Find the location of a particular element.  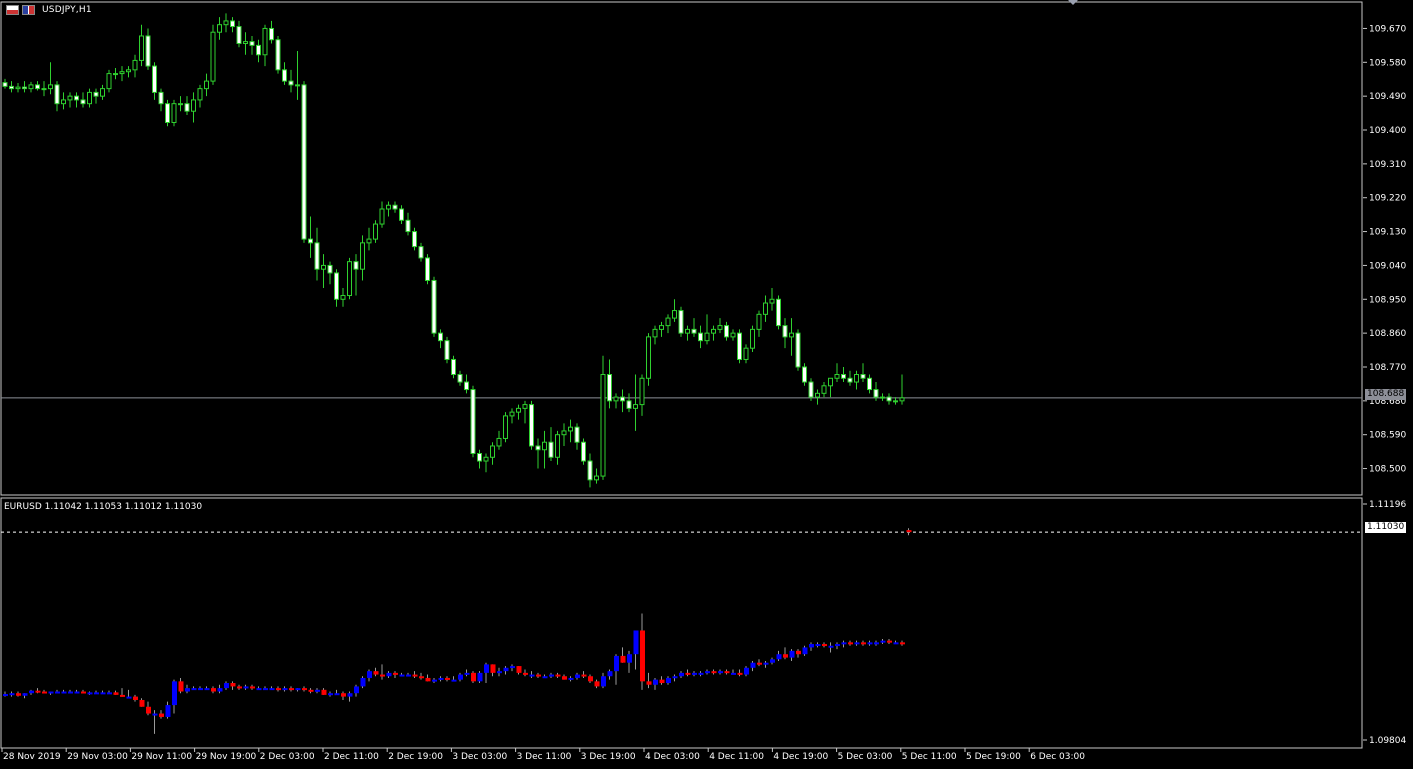

y-tick-label: 109.400 is located at coordinates (1387, 131).